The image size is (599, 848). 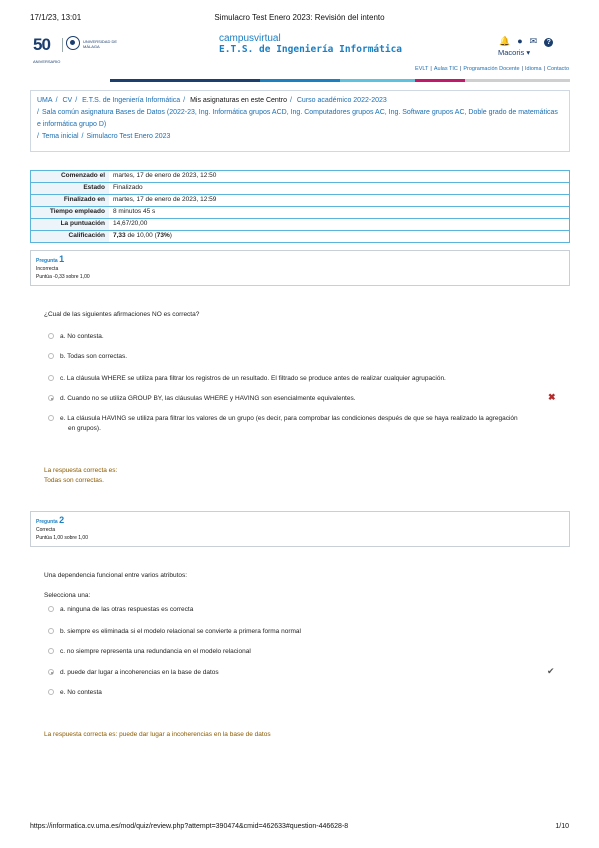 What do you see at coordinates (42, 44) in the screenshot?
I see `logo-text: 50` at bounding box center [42, 44].